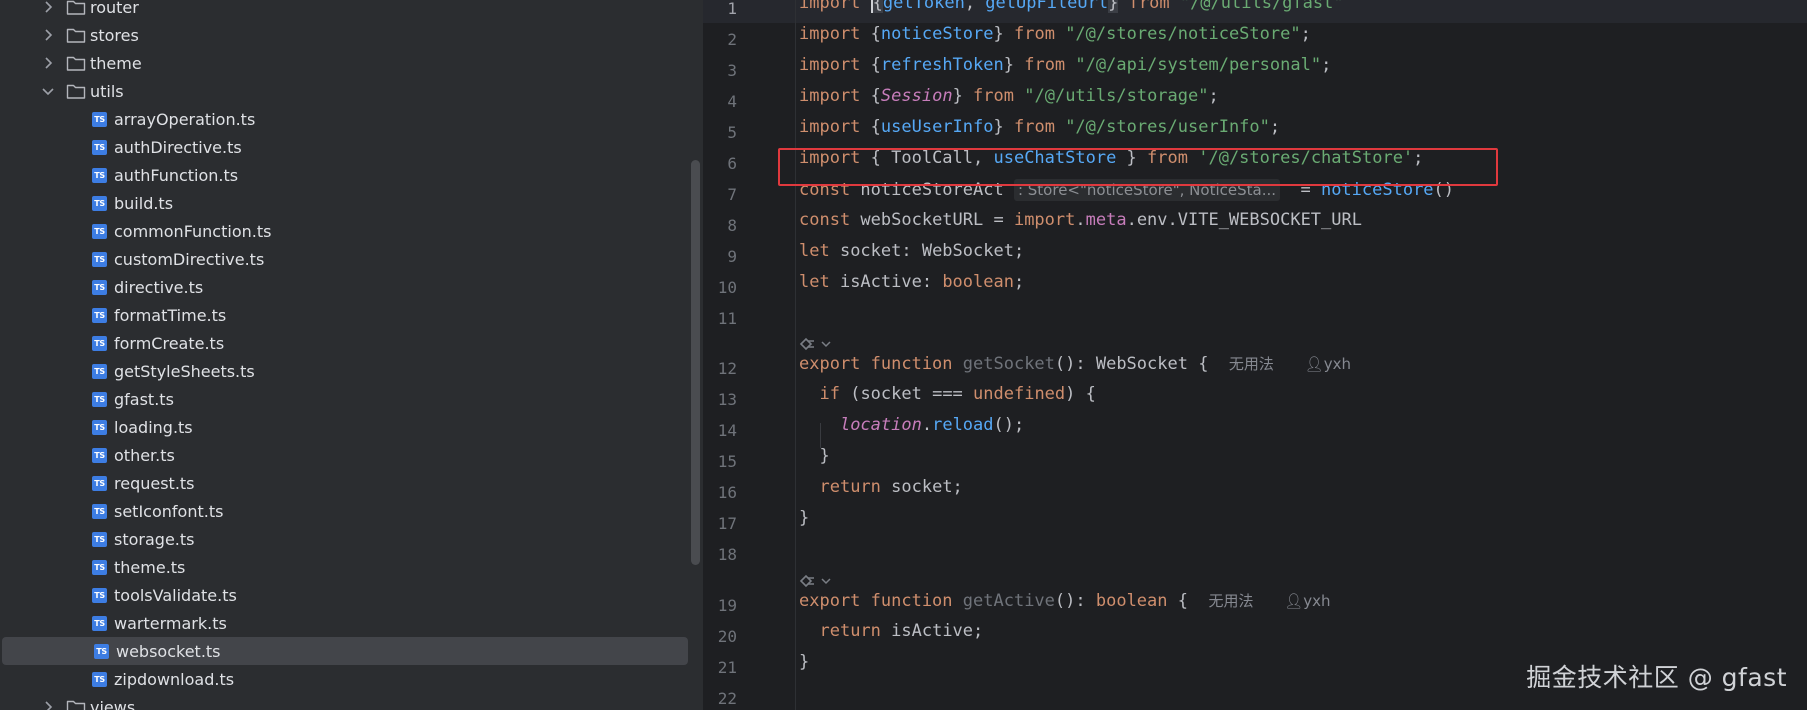 Image resolution: width=1807 pixels, height=710 pixels. What do you see at coordinates (169, 511) in the screenshot?
I see `tree-item-label: setIconfont.ts` at bounding box center [169, 511].